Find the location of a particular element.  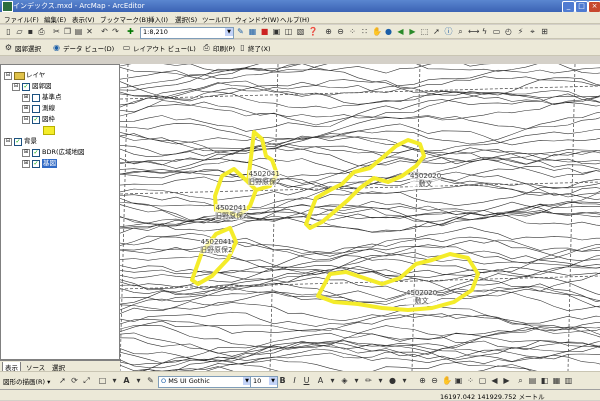

layout-view-button: レイアウト ビュー(L) is located at coordinates (164, 48).